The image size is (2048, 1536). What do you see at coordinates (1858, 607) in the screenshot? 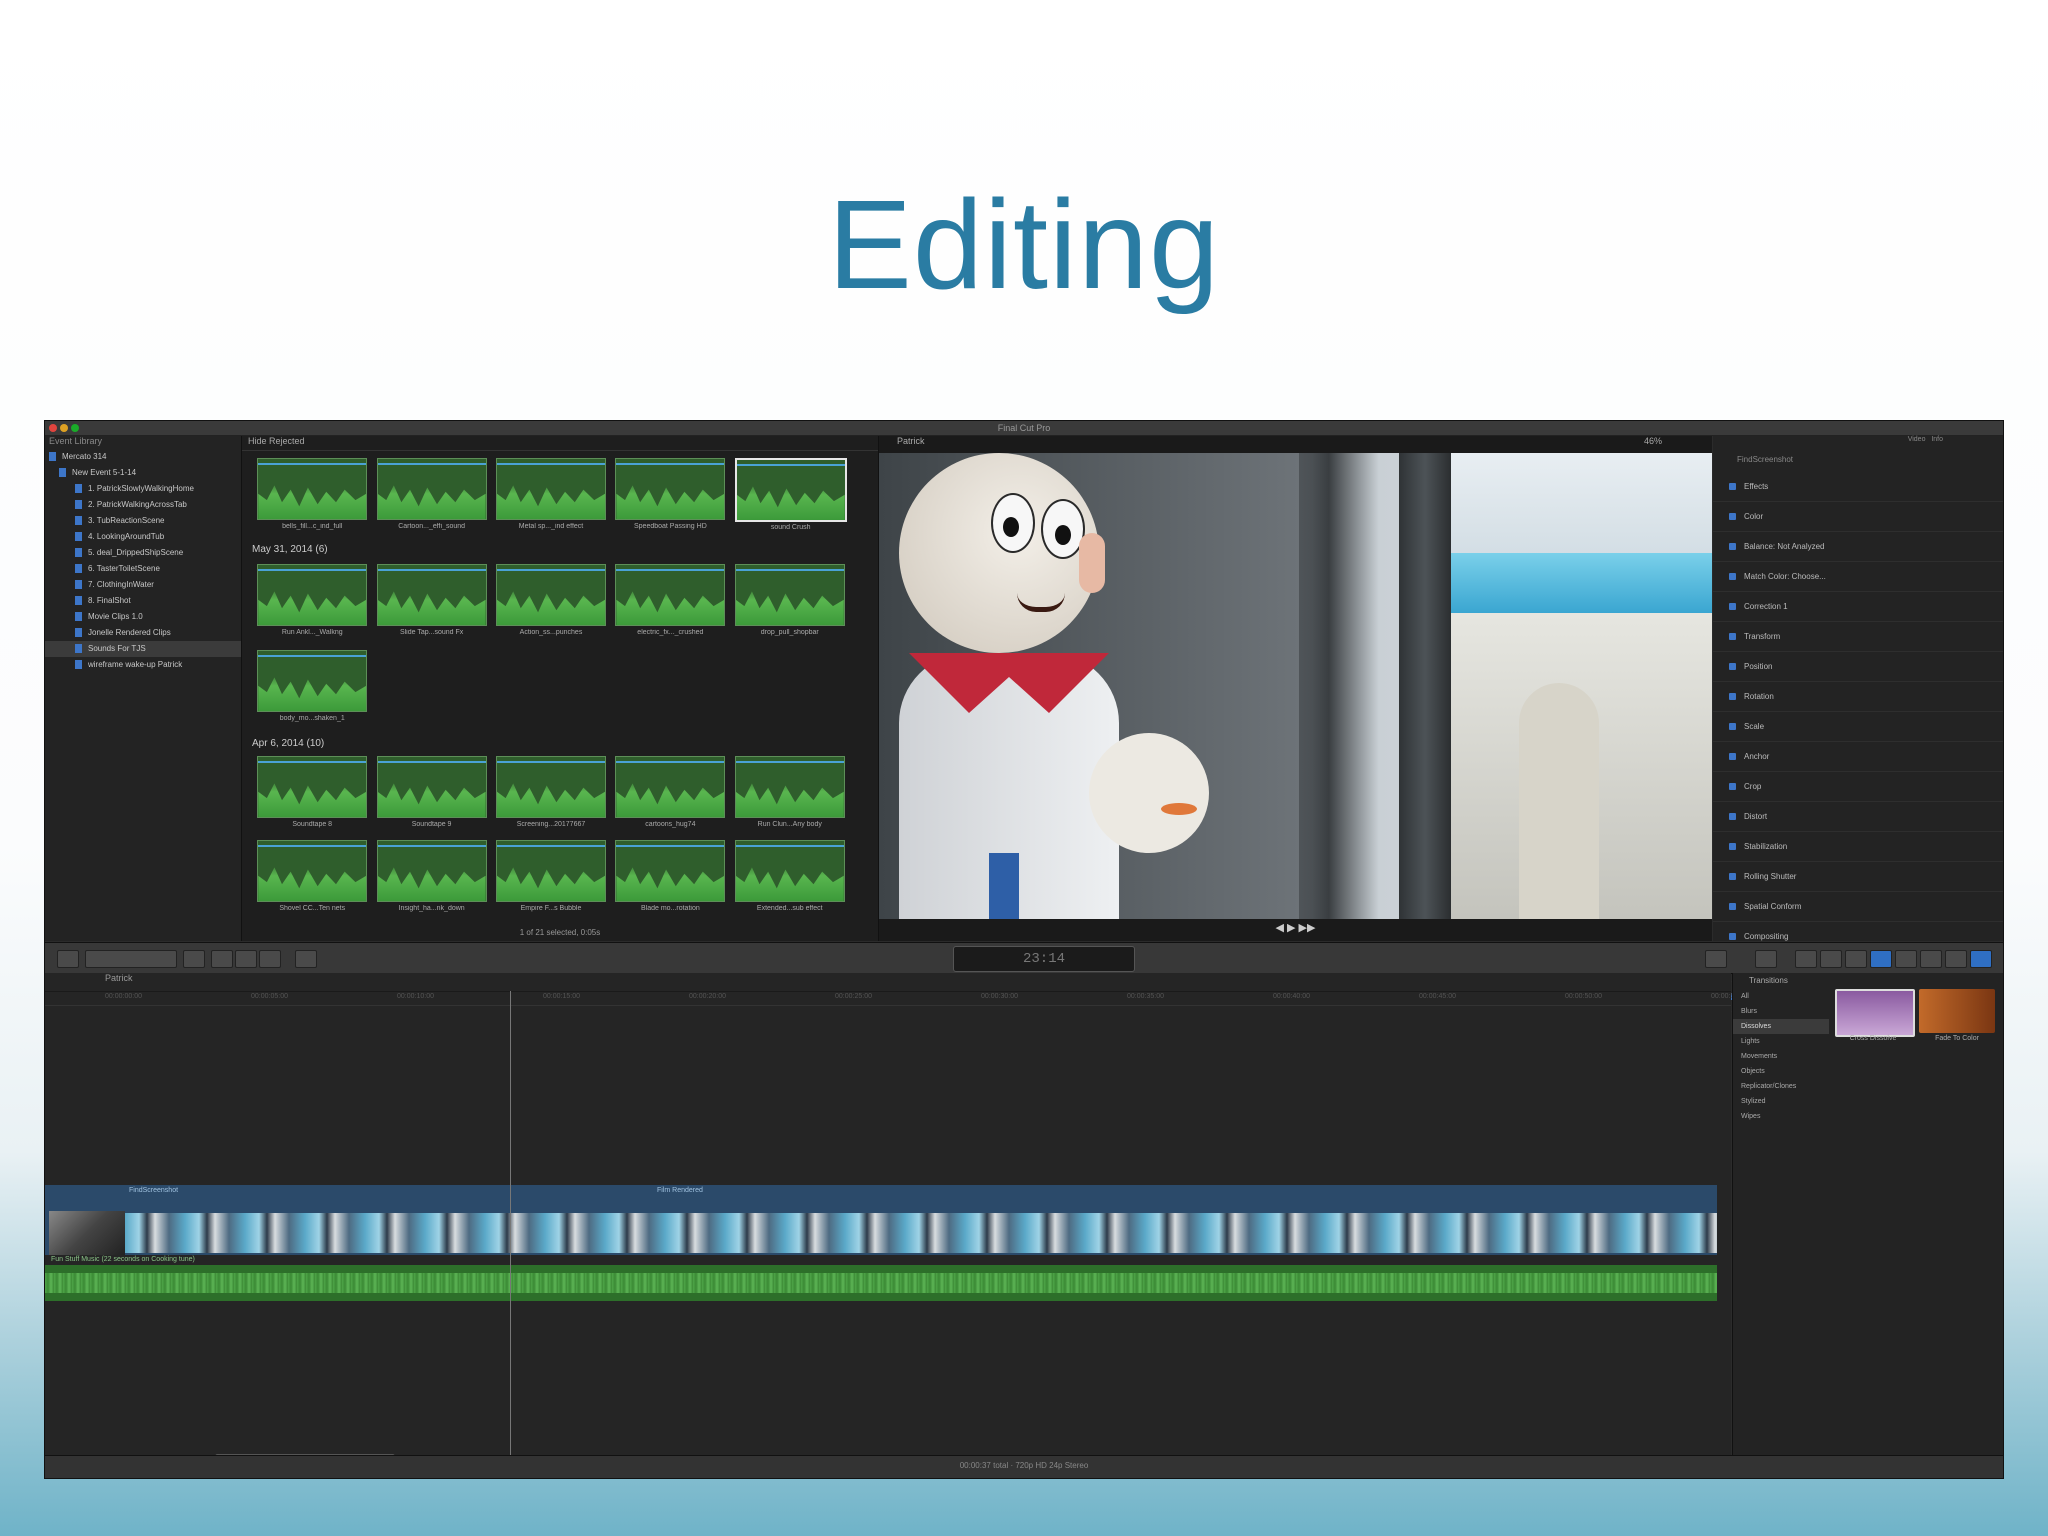
I see `inspector-row: Correction 1` at bounding box center [1858, 607].